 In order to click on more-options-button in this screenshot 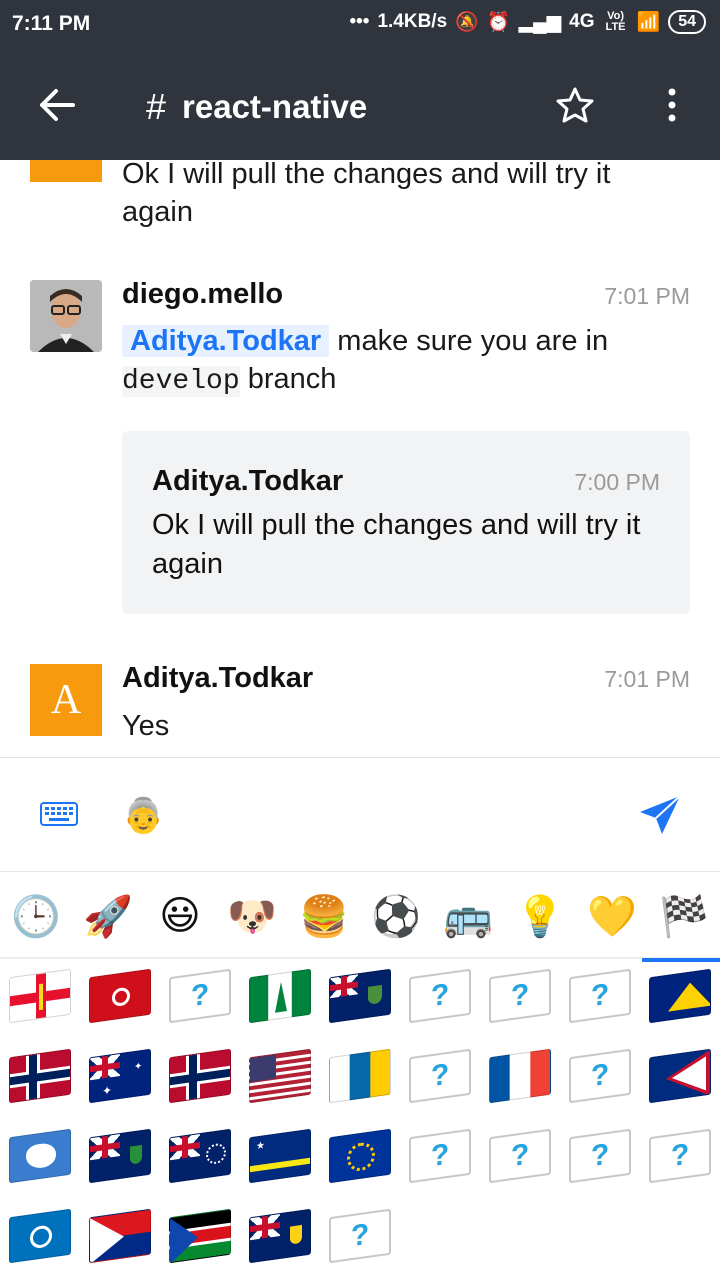, I will do `click(672, 105)`.